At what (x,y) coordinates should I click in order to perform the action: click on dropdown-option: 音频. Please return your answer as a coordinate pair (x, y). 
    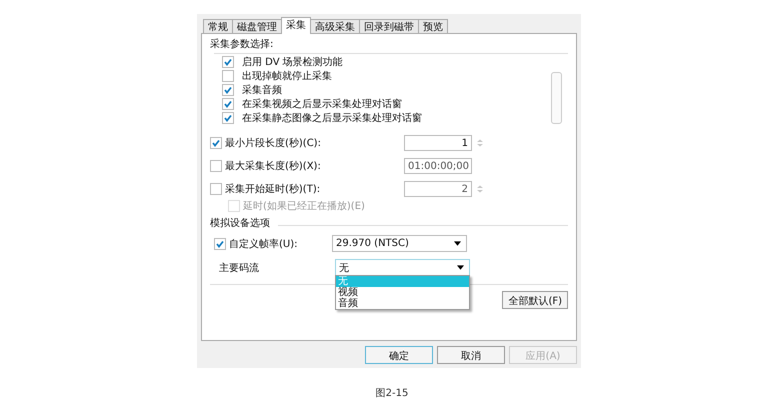
    Looking at the image, I should click on (402, 303).